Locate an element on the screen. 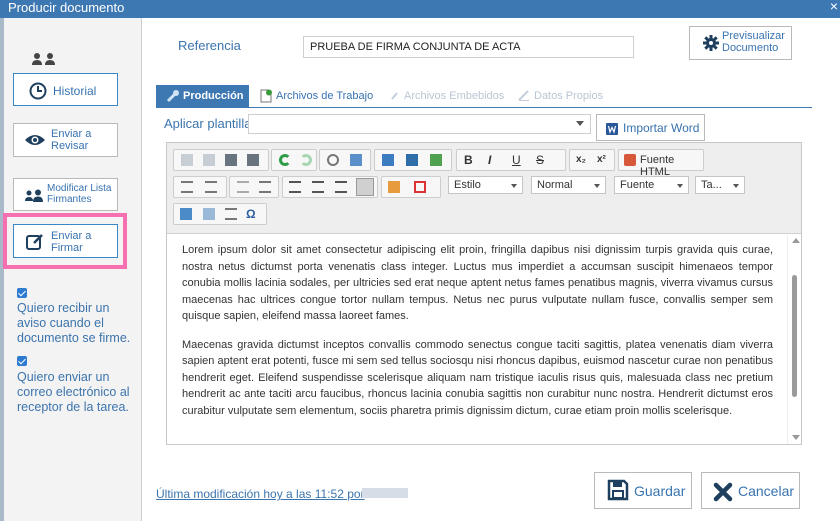 Image resolution: width=840 pixels, height=521 pixels. save-button: Guardar is located at coordinates (643, 490).